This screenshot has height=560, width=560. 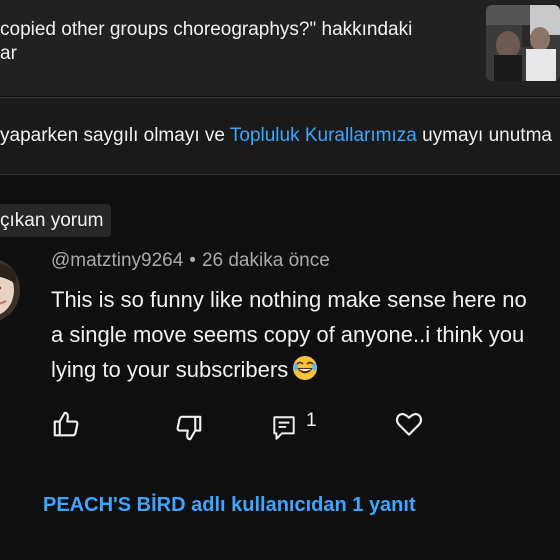 What do you see at coordinates (117, 260) in the screenshot?
I see `comment-author: @matztiny9264` at bounding box center [117, 260].